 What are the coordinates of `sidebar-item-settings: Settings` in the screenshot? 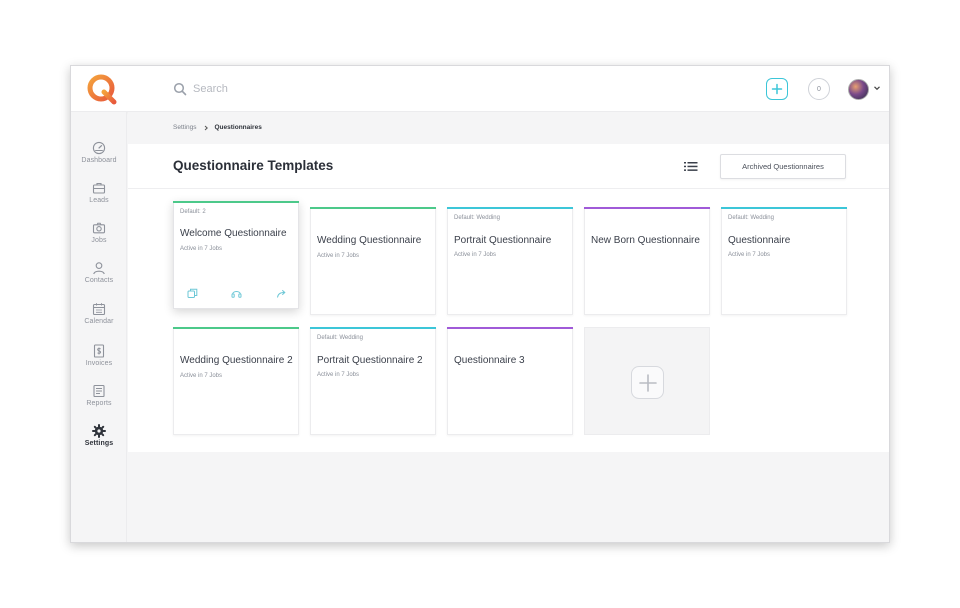 It's located at (99, 440).